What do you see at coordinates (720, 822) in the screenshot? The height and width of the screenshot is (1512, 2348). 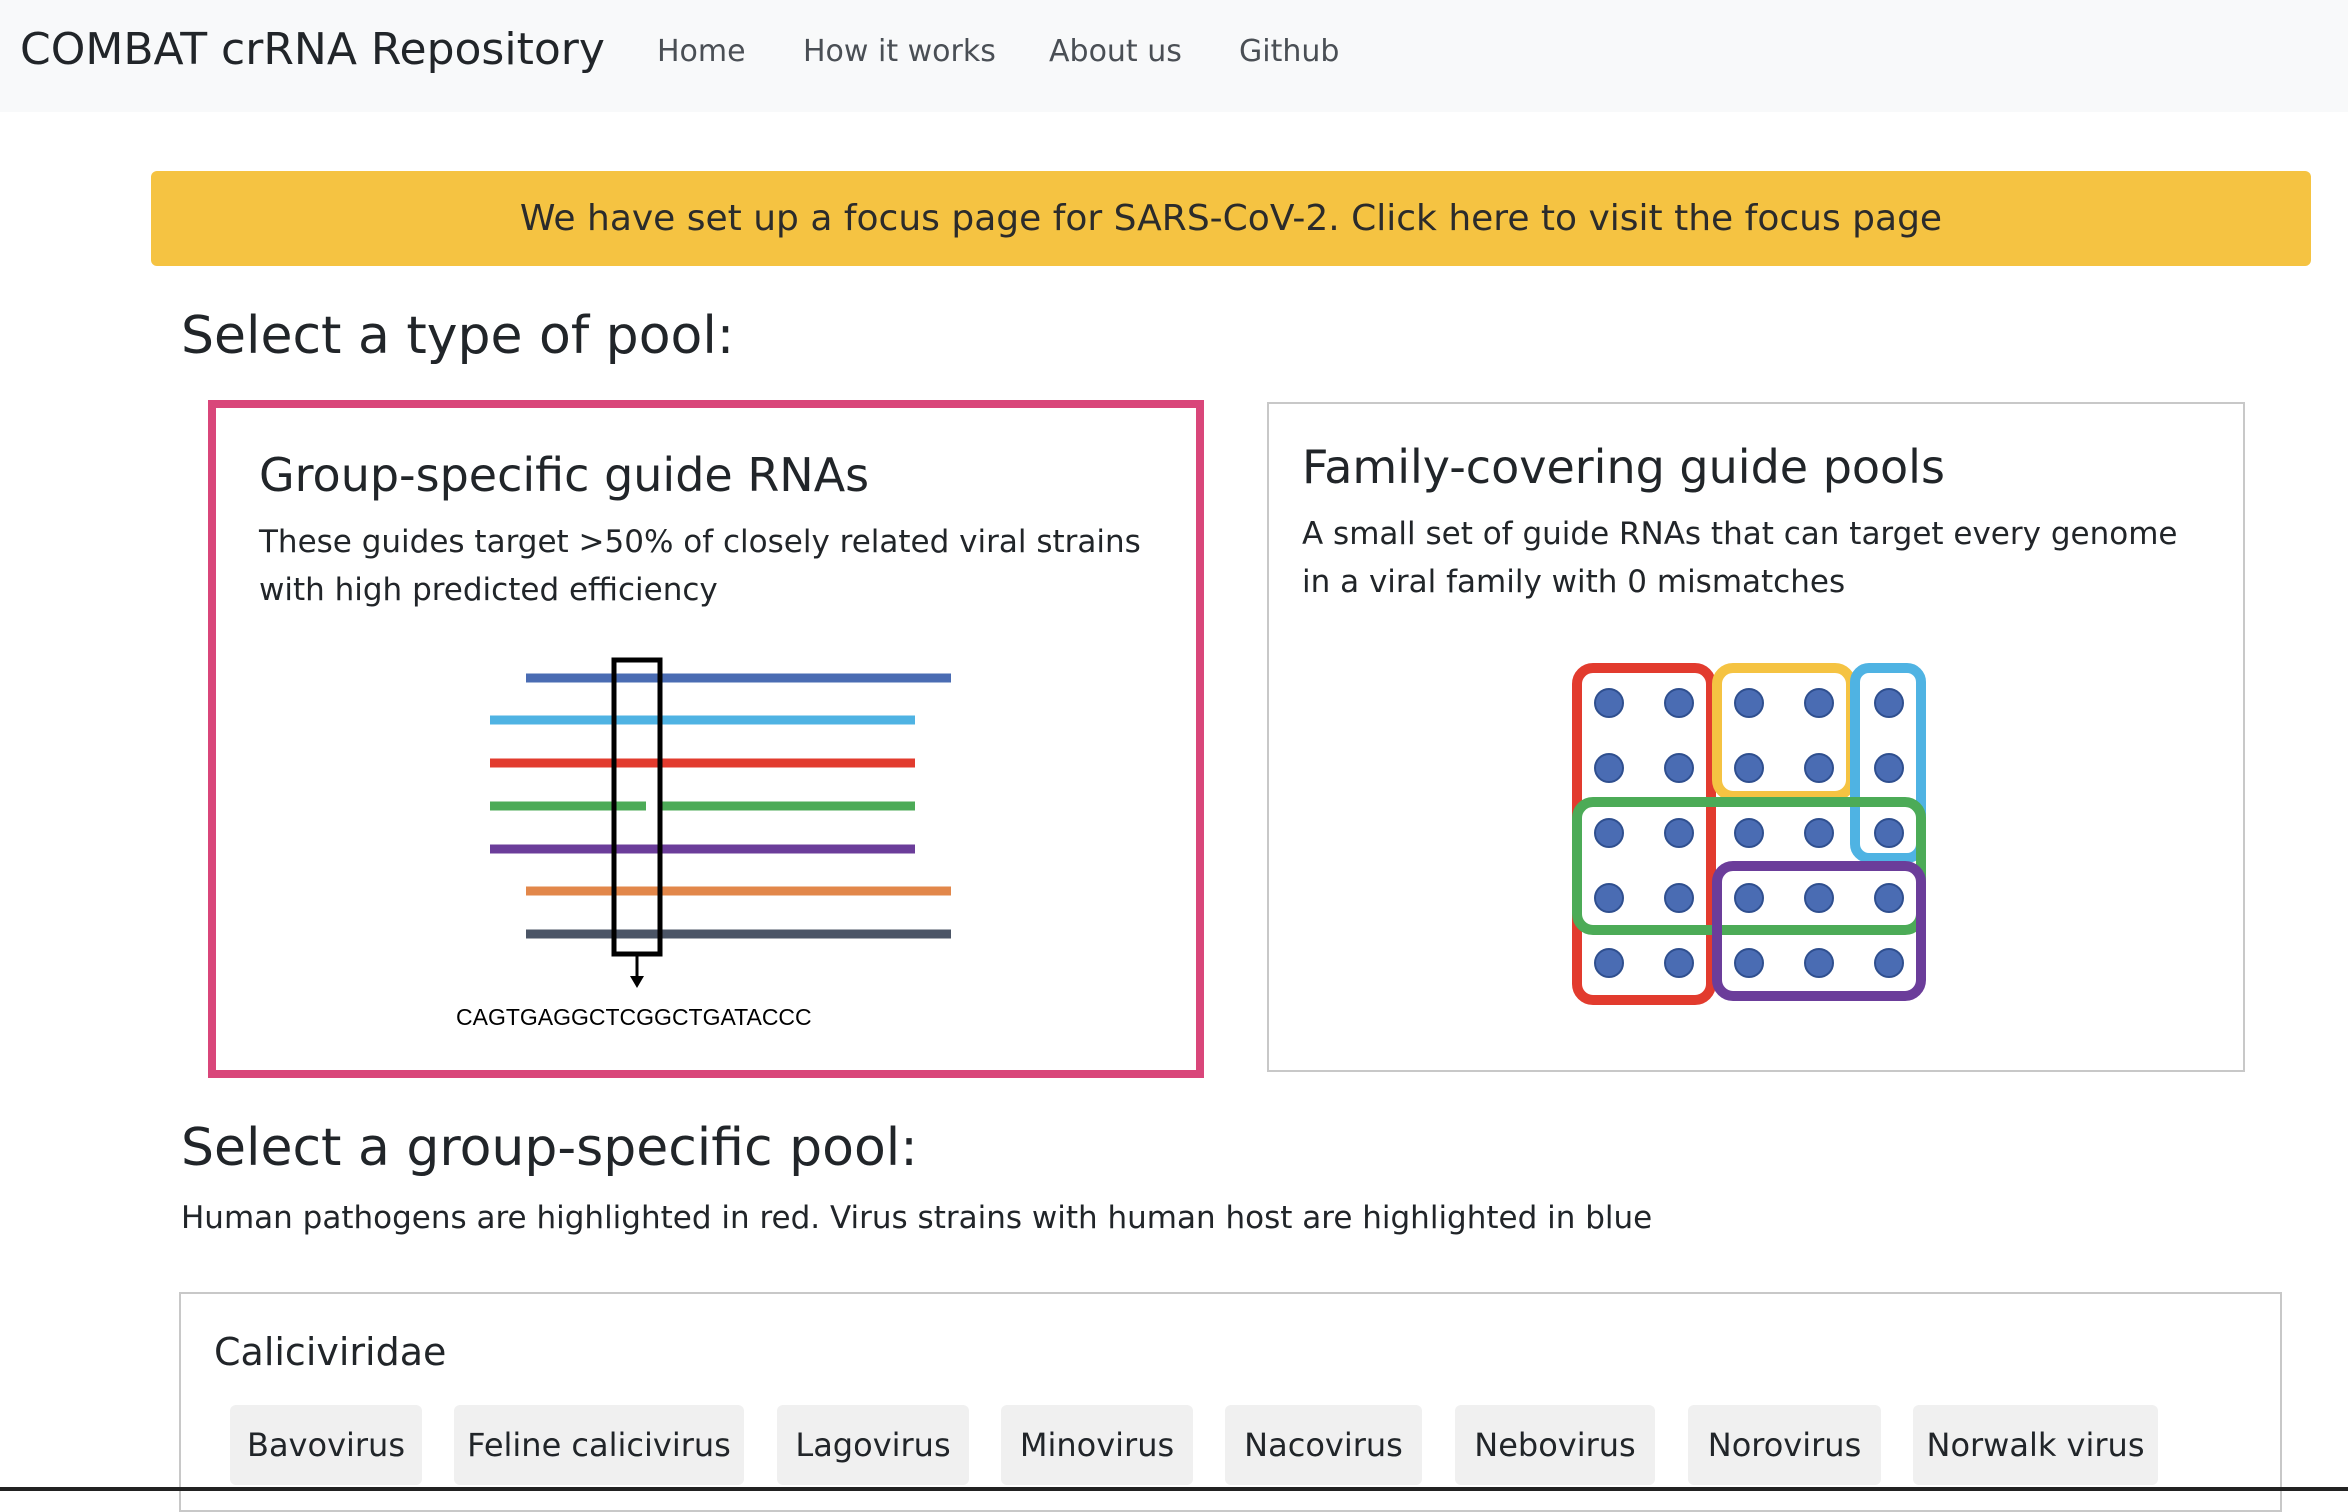 I see `guide-alignment-illustration` at bounding box center [720, 822].